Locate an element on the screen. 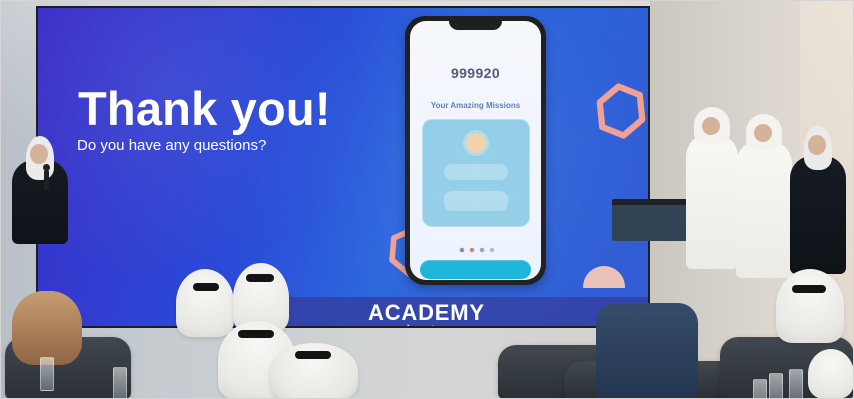  mission-card is located at coordinates (476, 173).